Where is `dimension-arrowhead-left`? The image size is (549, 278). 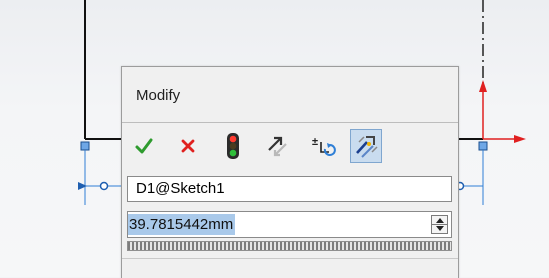
dimension-arrowhead-left is located at coordinates (82, 186).